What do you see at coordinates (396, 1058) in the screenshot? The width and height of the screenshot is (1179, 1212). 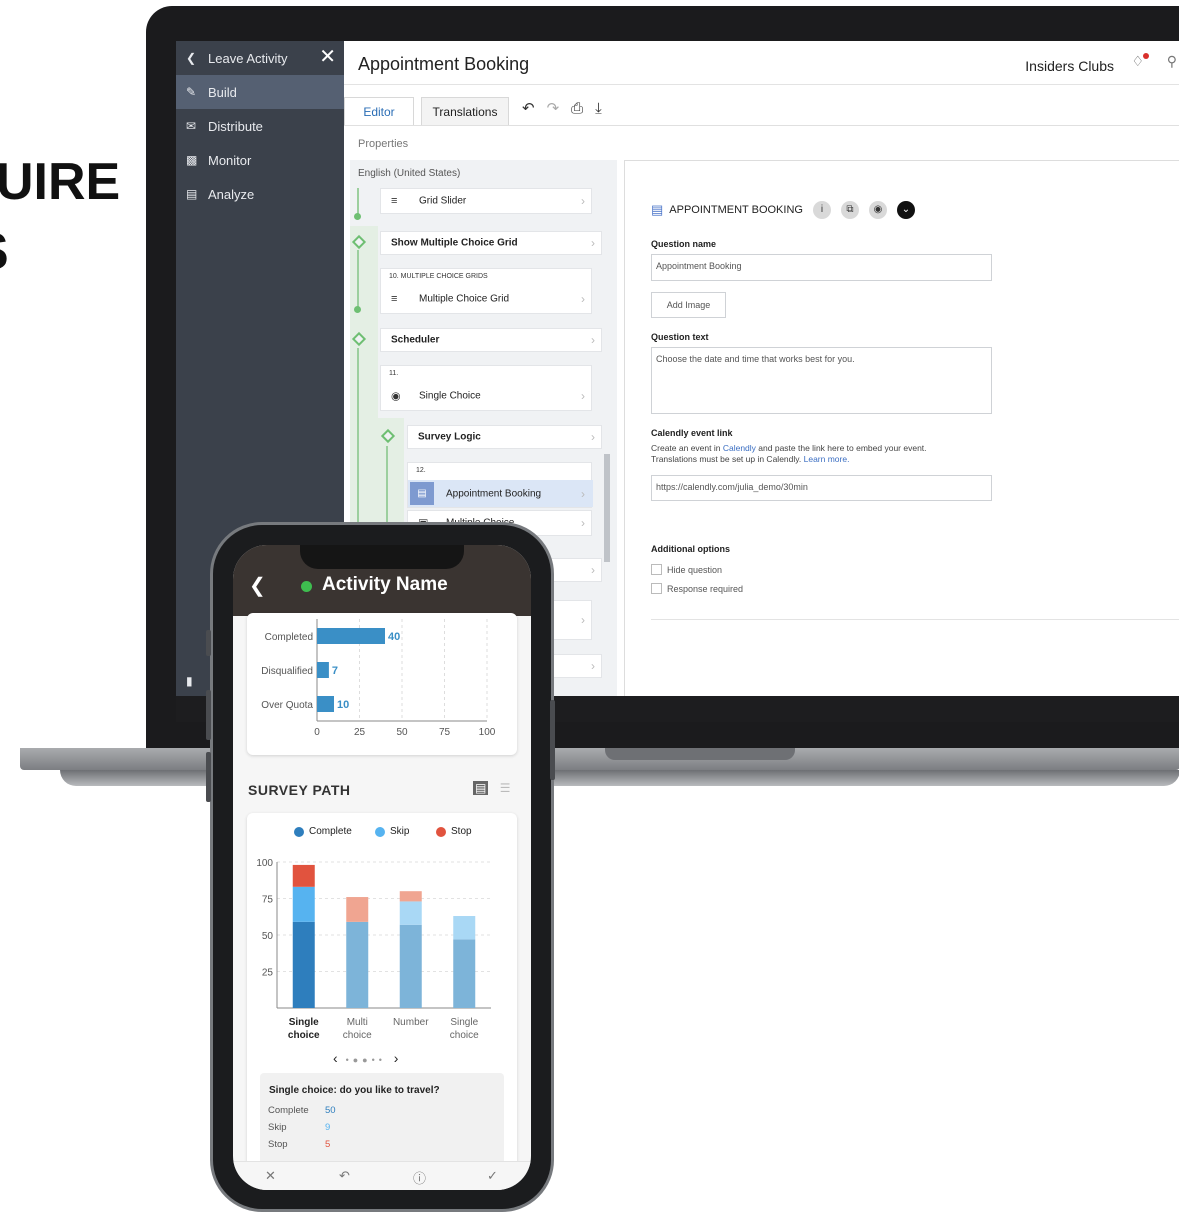 I see `next-icon: ›` at bounding box center [396, 1058].